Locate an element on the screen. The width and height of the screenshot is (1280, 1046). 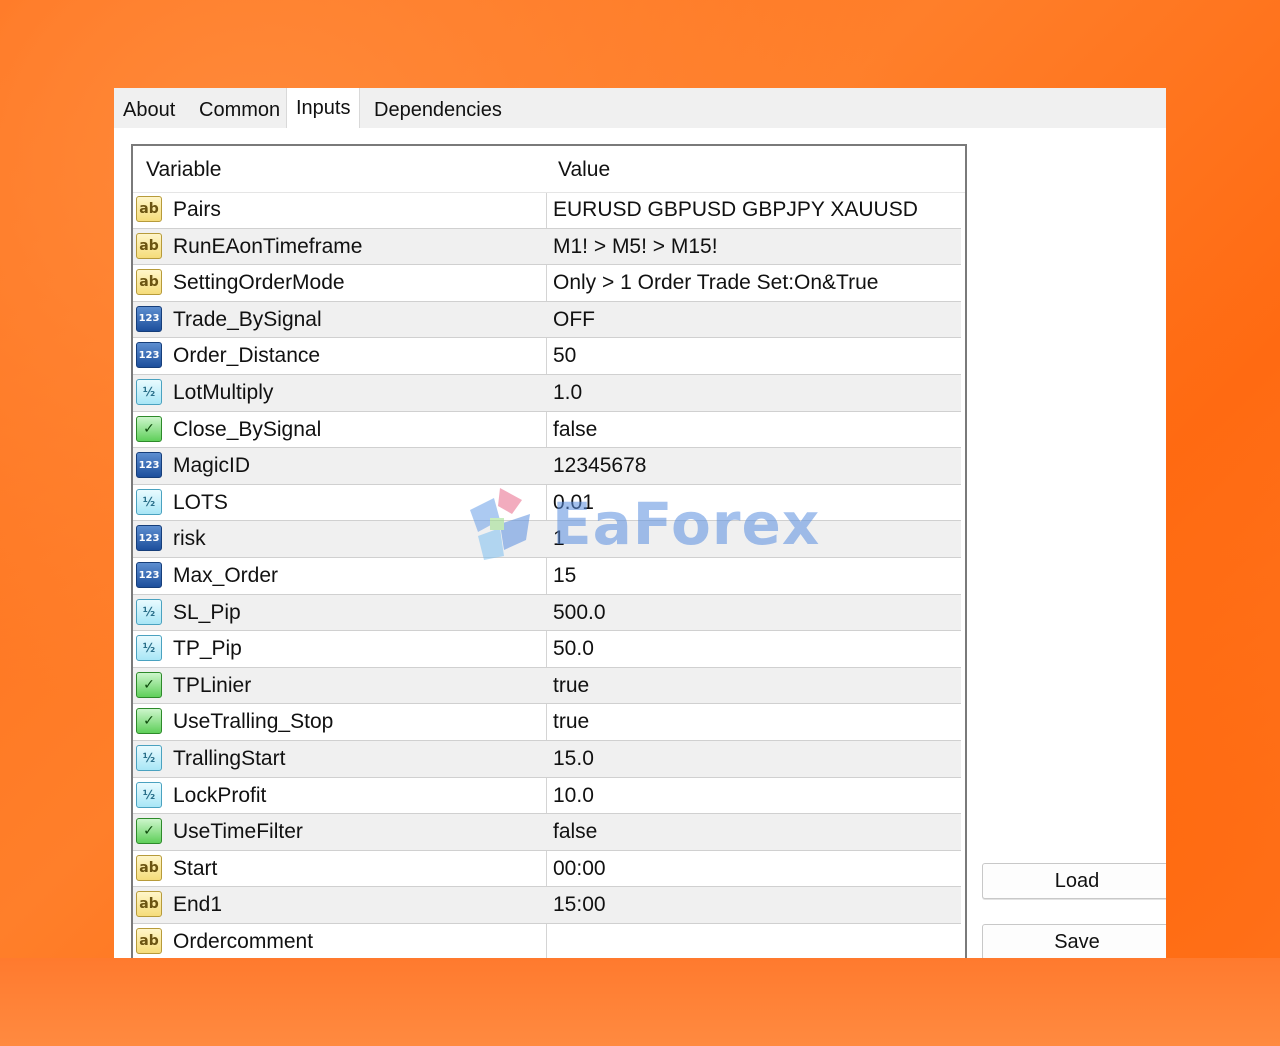
row-variable-name: SL_Pip is located at coordinates (207, 612).